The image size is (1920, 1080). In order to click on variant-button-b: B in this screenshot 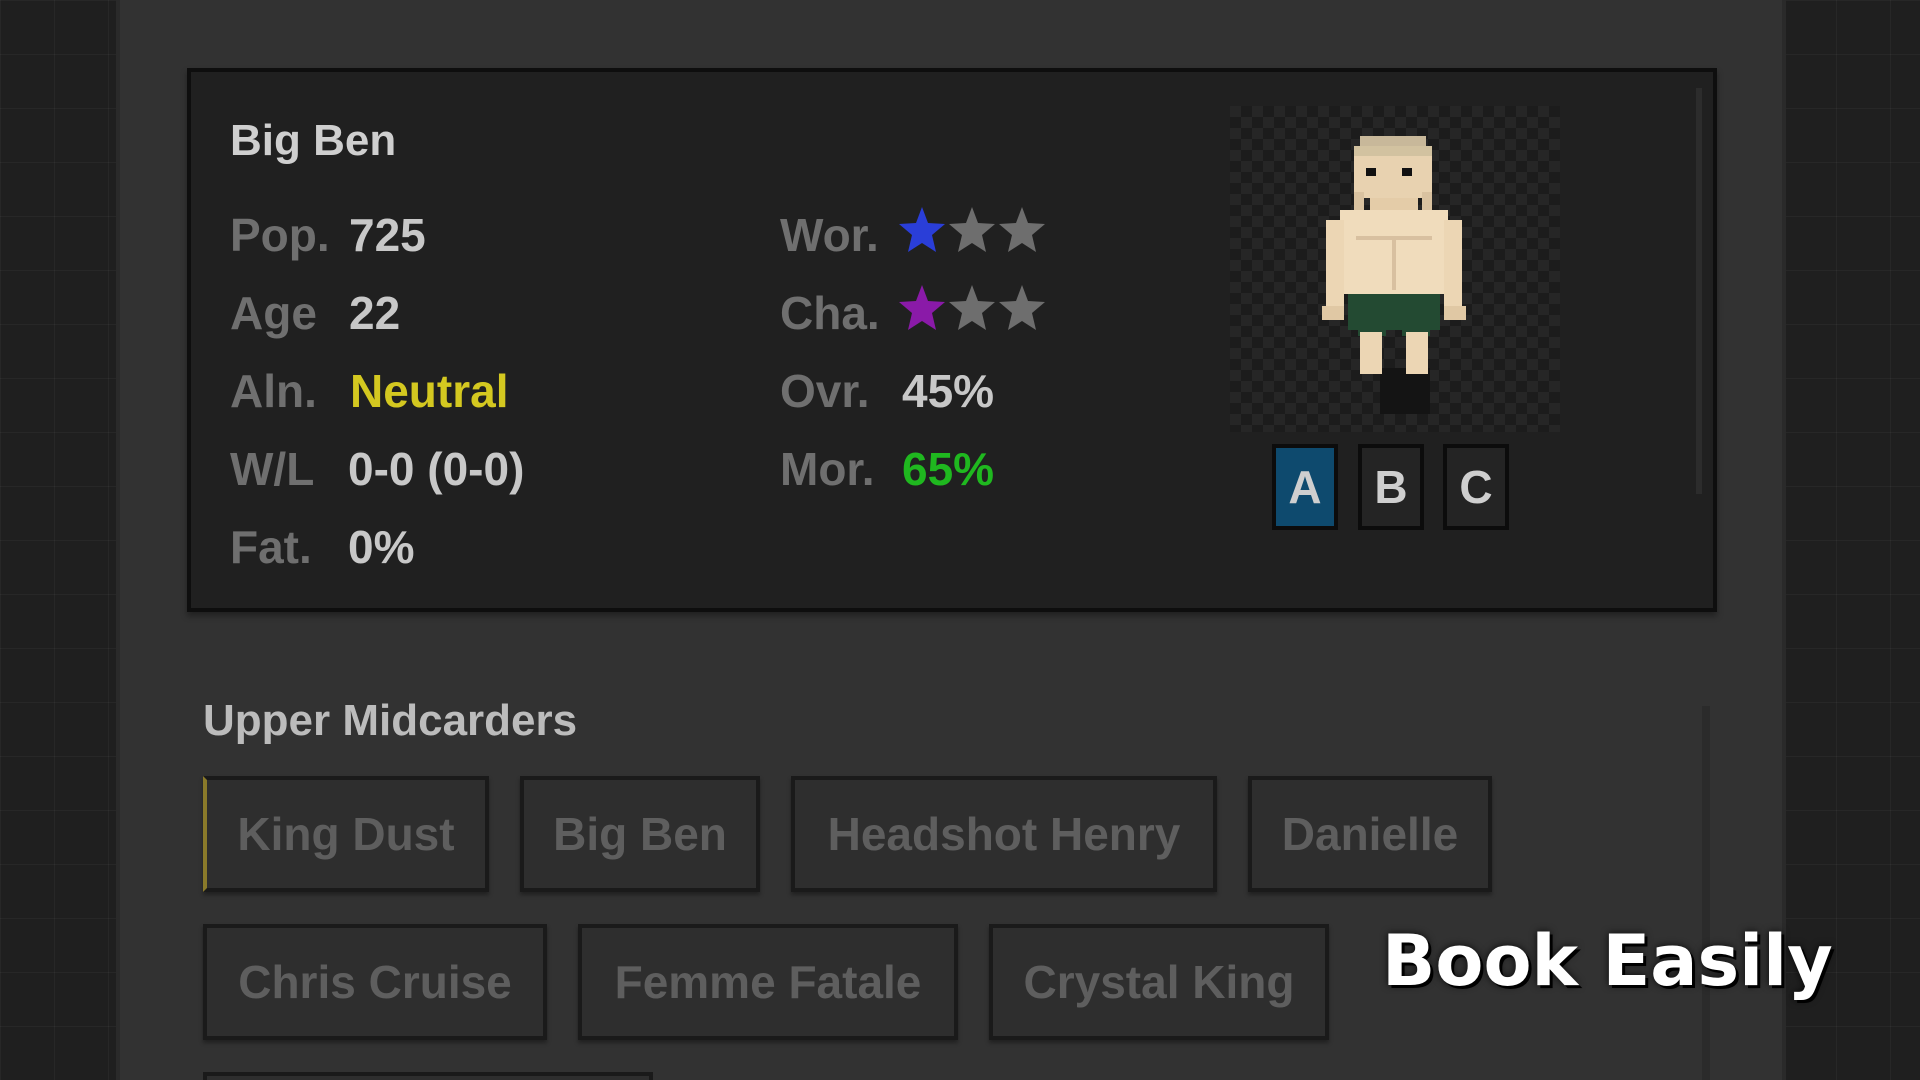, I will do `click(1391, 487)`.